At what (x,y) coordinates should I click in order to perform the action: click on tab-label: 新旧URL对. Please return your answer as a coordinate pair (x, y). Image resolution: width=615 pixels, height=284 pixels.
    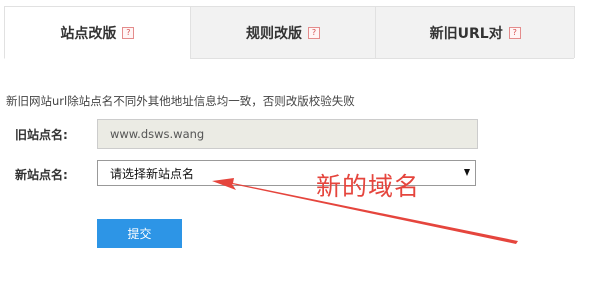
    Looking at the image, I should click on (466, 33).